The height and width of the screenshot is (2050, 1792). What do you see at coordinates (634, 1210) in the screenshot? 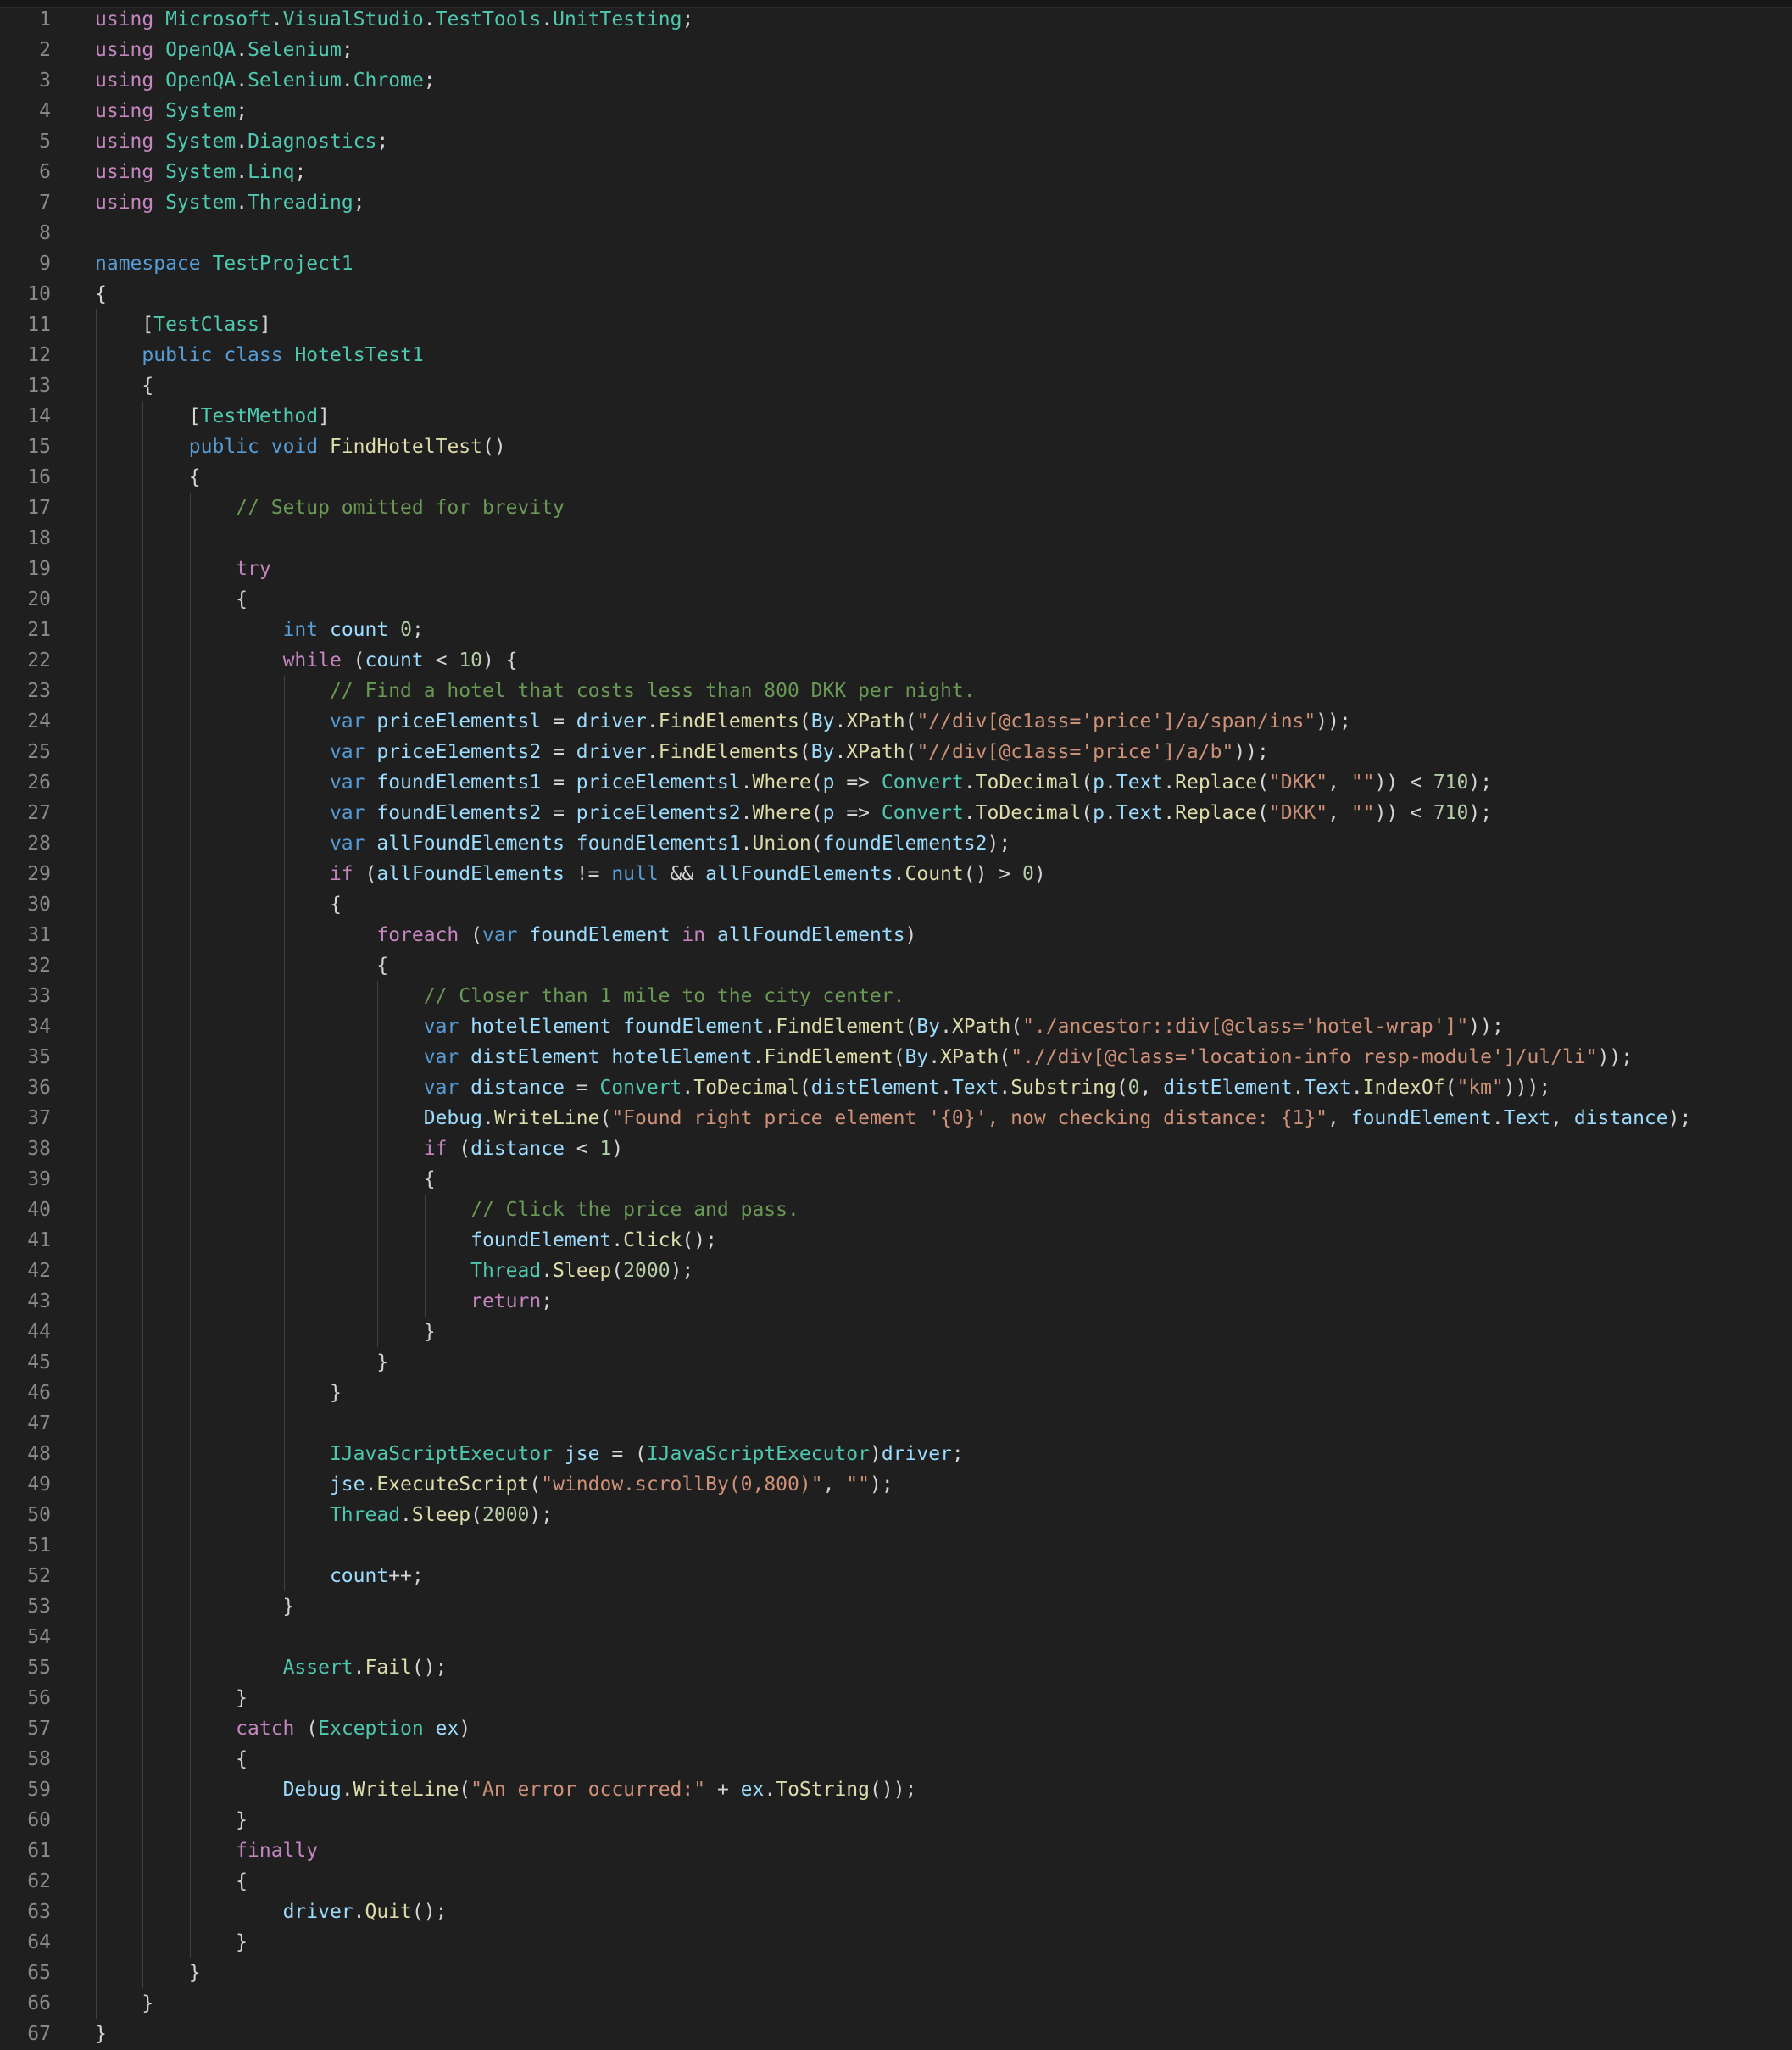
I see `code-token: // Click the price and pass.` at bounding box center [634, 1210].